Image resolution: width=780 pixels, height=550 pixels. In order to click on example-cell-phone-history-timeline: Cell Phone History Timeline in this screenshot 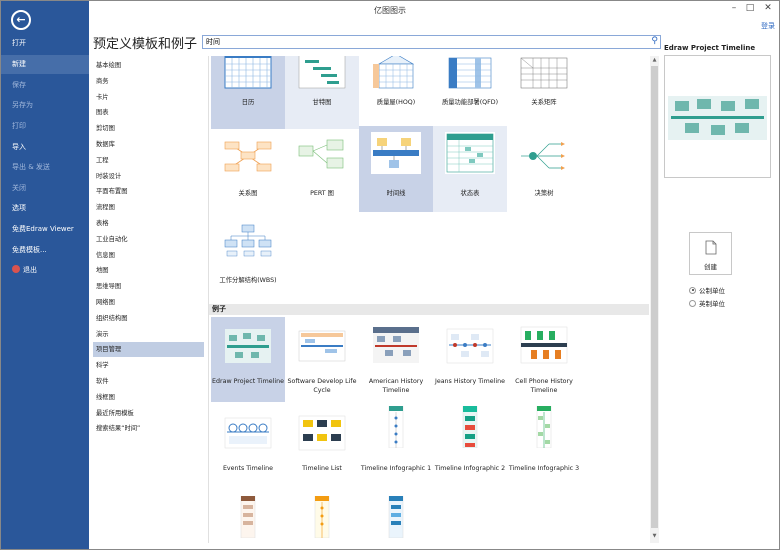, I will do `click(544, 359)`.